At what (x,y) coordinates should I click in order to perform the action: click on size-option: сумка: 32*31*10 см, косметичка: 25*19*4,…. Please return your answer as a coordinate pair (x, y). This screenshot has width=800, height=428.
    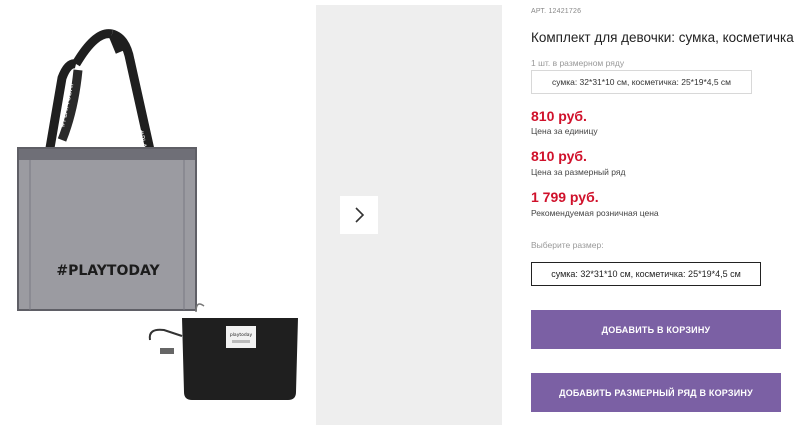
    Looking at the image, I should click on (646, 274).